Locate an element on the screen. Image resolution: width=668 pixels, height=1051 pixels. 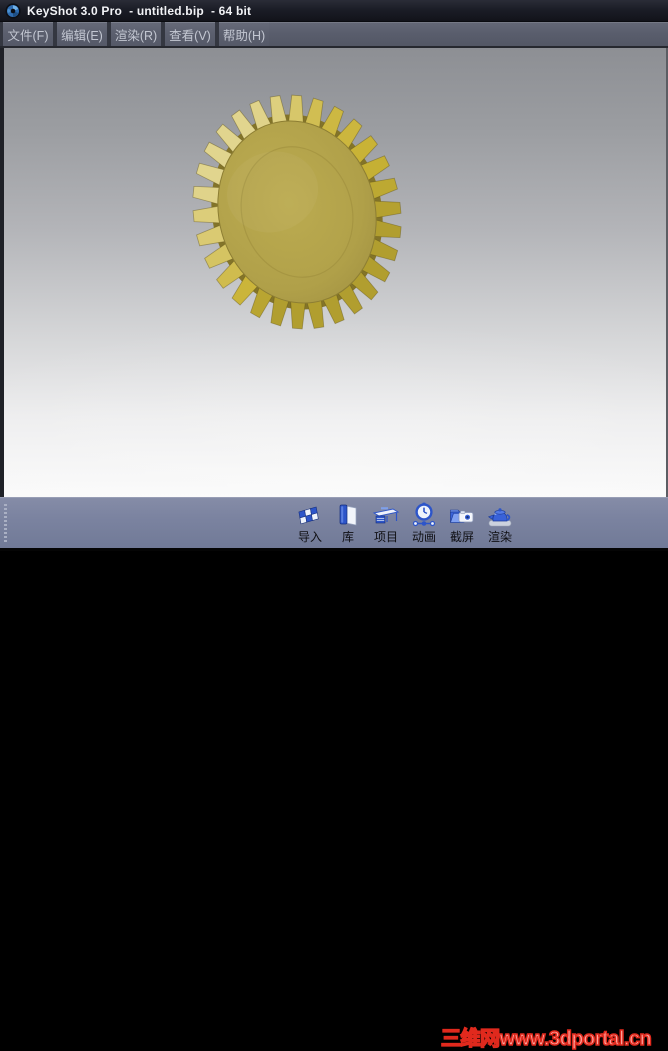
render-icon is located at coordinates (499, 517).